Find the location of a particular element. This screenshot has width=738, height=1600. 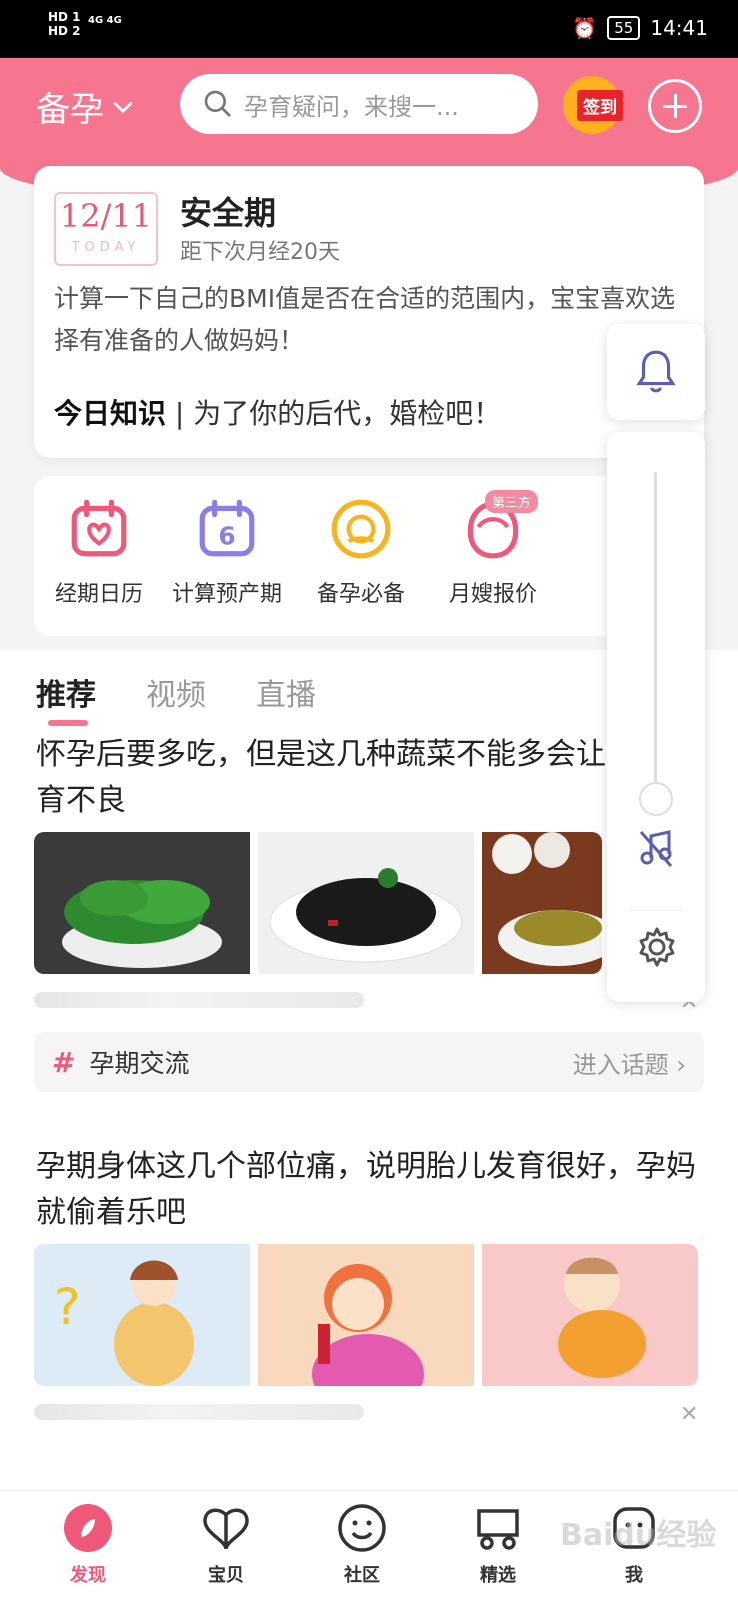

add-button is located at coordinates (675, 106).